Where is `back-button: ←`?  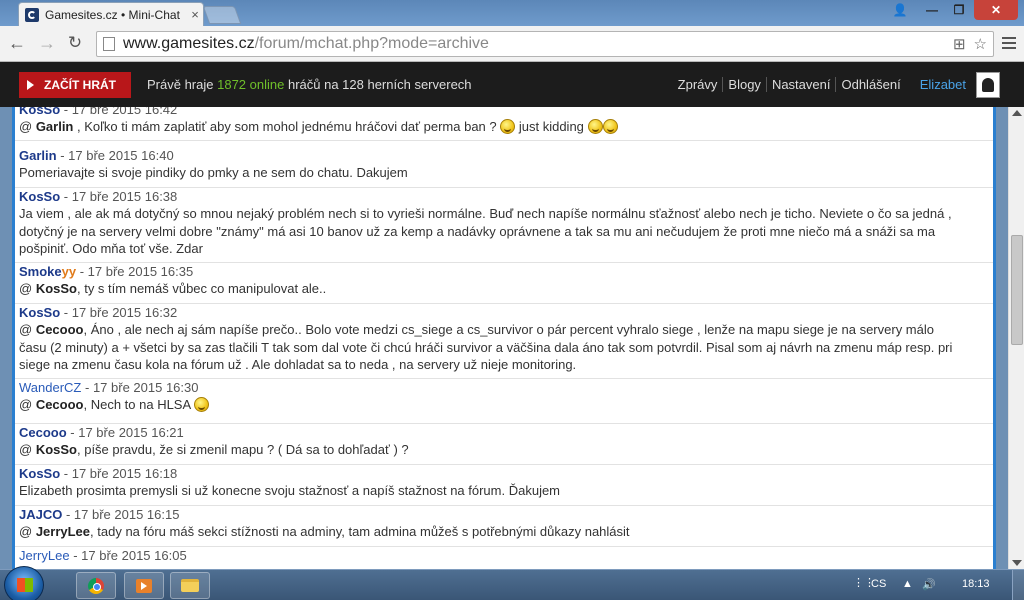 back-button: ← is located at coordinates (17, 43).